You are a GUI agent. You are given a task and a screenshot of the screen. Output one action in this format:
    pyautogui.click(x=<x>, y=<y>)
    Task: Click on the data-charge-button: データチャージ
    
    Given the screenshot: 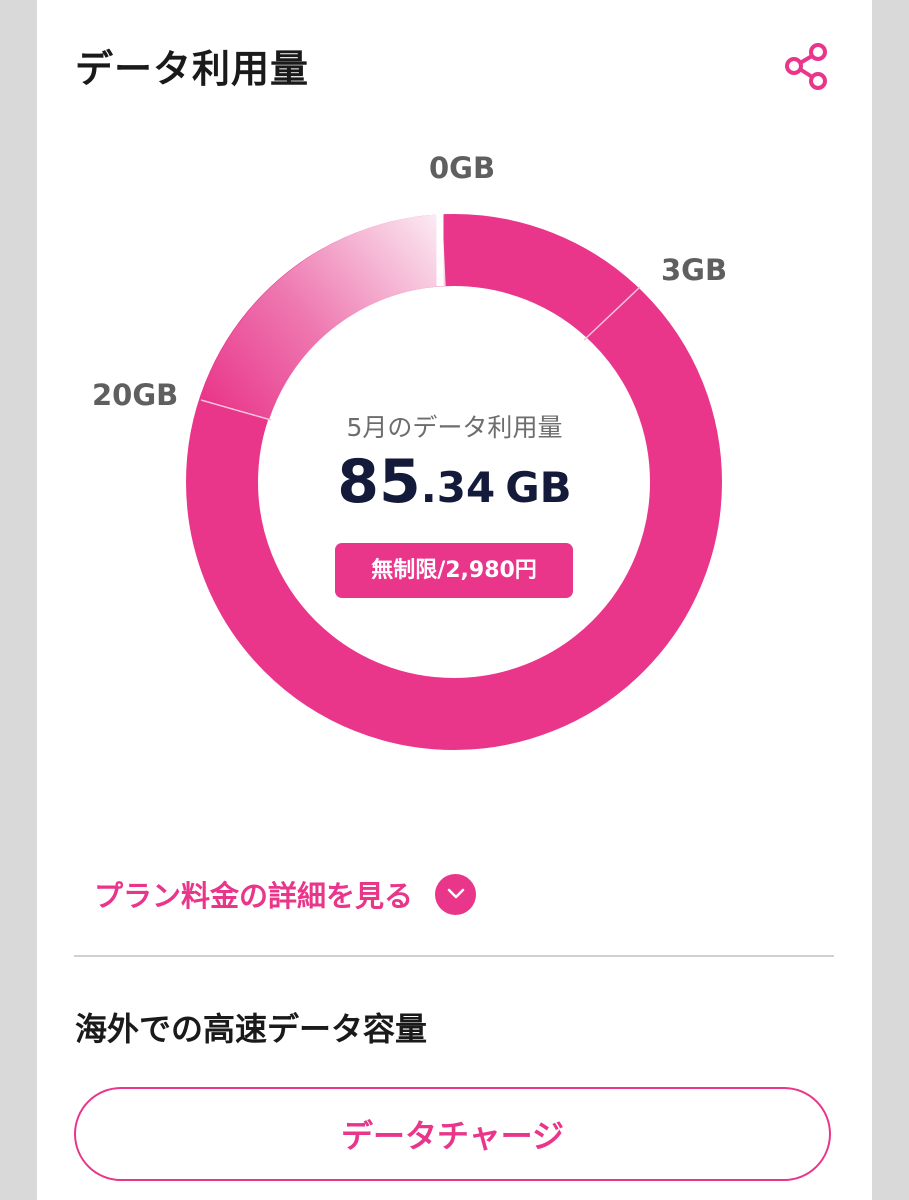 What is the action you would take?
    pyautogui.click(x=452, y=1134)
    